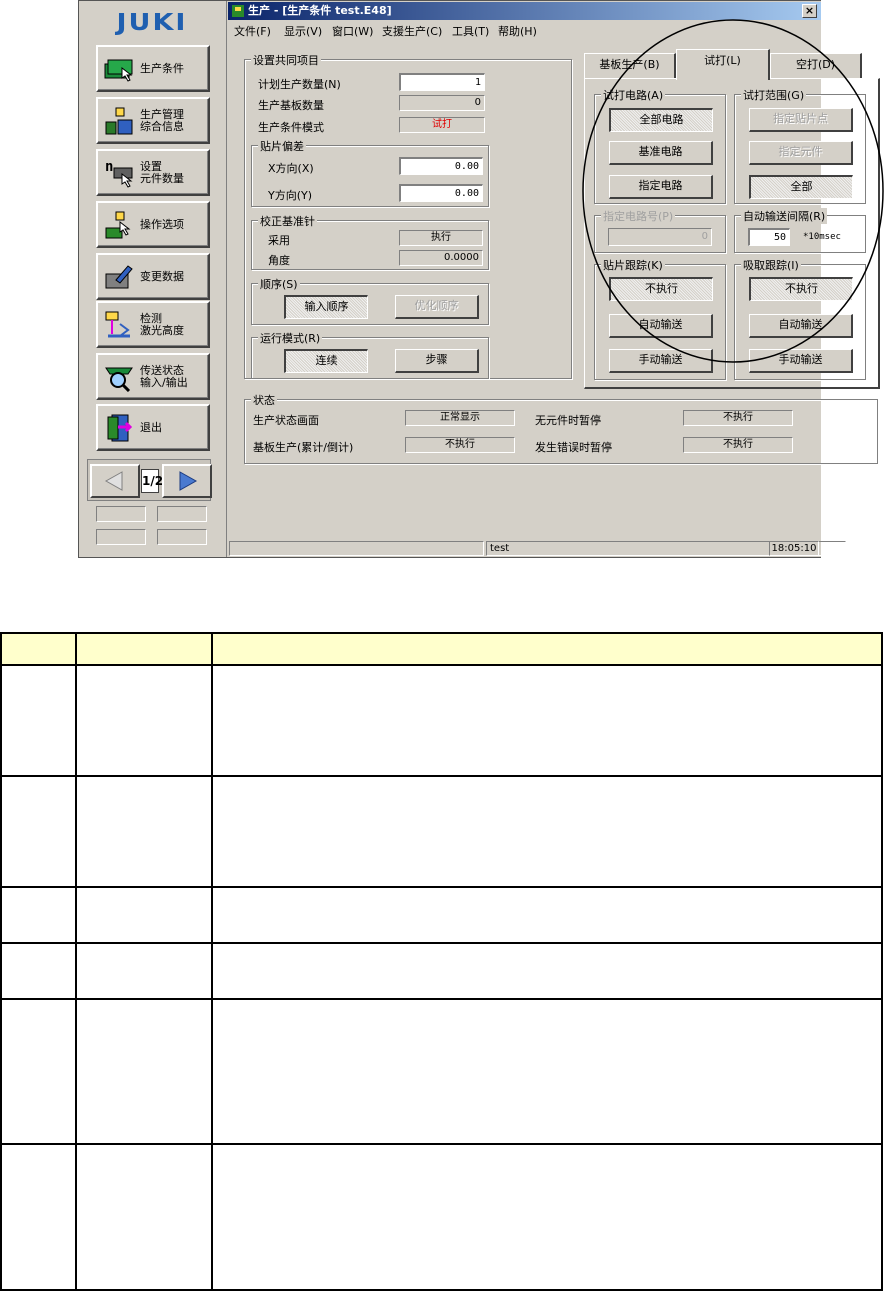 The image size is (885, 1294). What do you see at coordinates (801, 289) in the screenshot?
I see `pickup-no-exec-button: 不执行` at bounding box center [801, 289].